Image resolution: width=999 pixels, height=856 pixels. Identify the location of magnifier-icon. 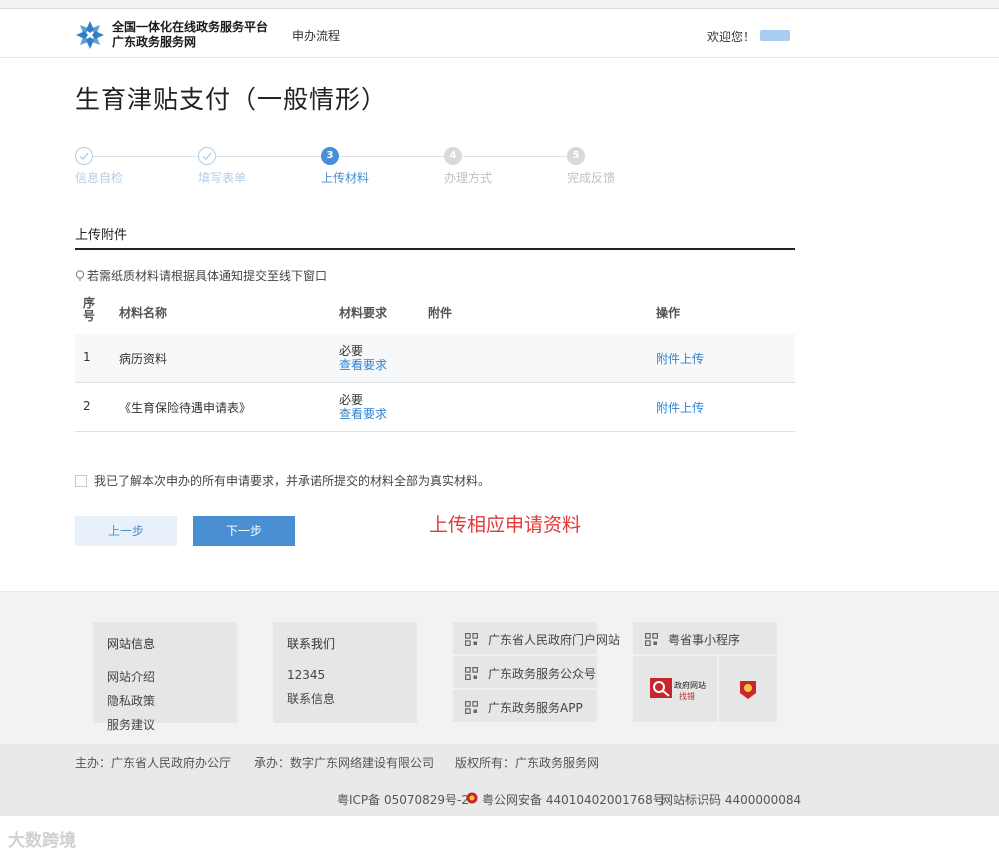
(661, 688).